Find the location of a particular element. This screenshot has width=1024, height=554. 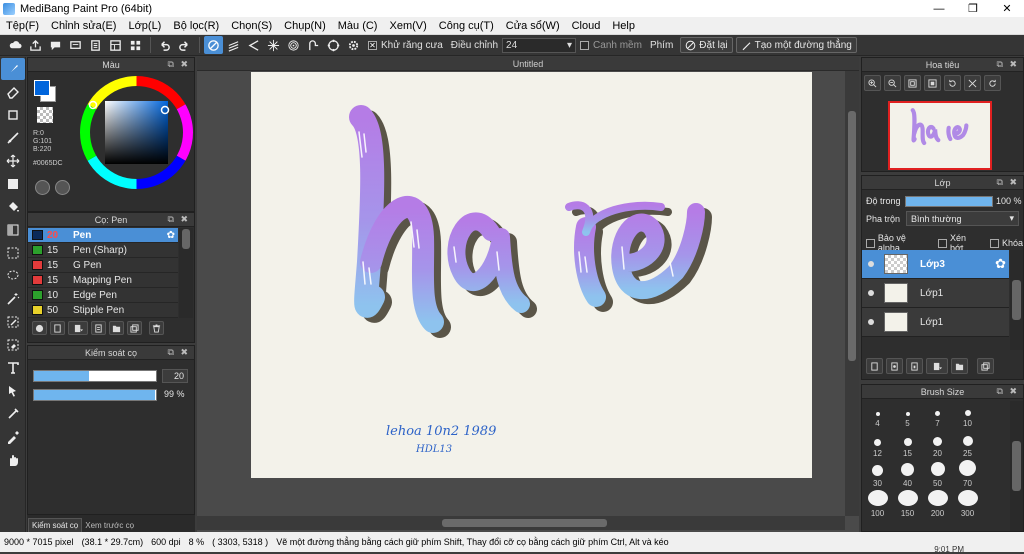

lock-checkbox is located at coordinates (994, 243).